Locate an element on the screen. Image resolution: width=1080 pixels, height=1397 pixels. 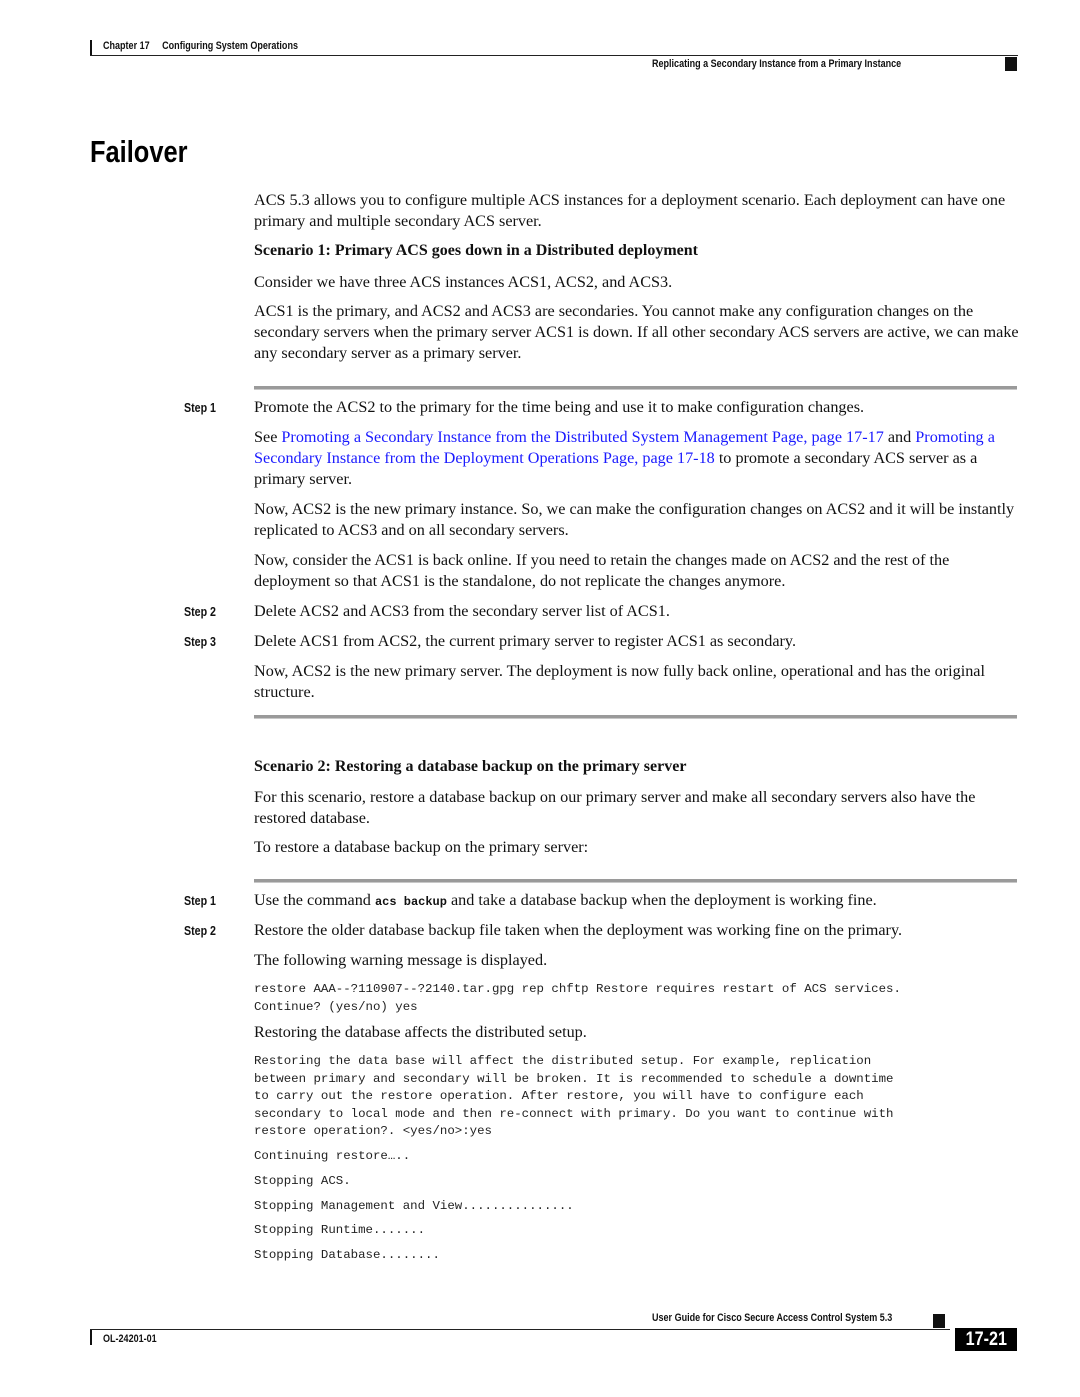
step-text-before: Use the command is located at coordinates (314, 900).